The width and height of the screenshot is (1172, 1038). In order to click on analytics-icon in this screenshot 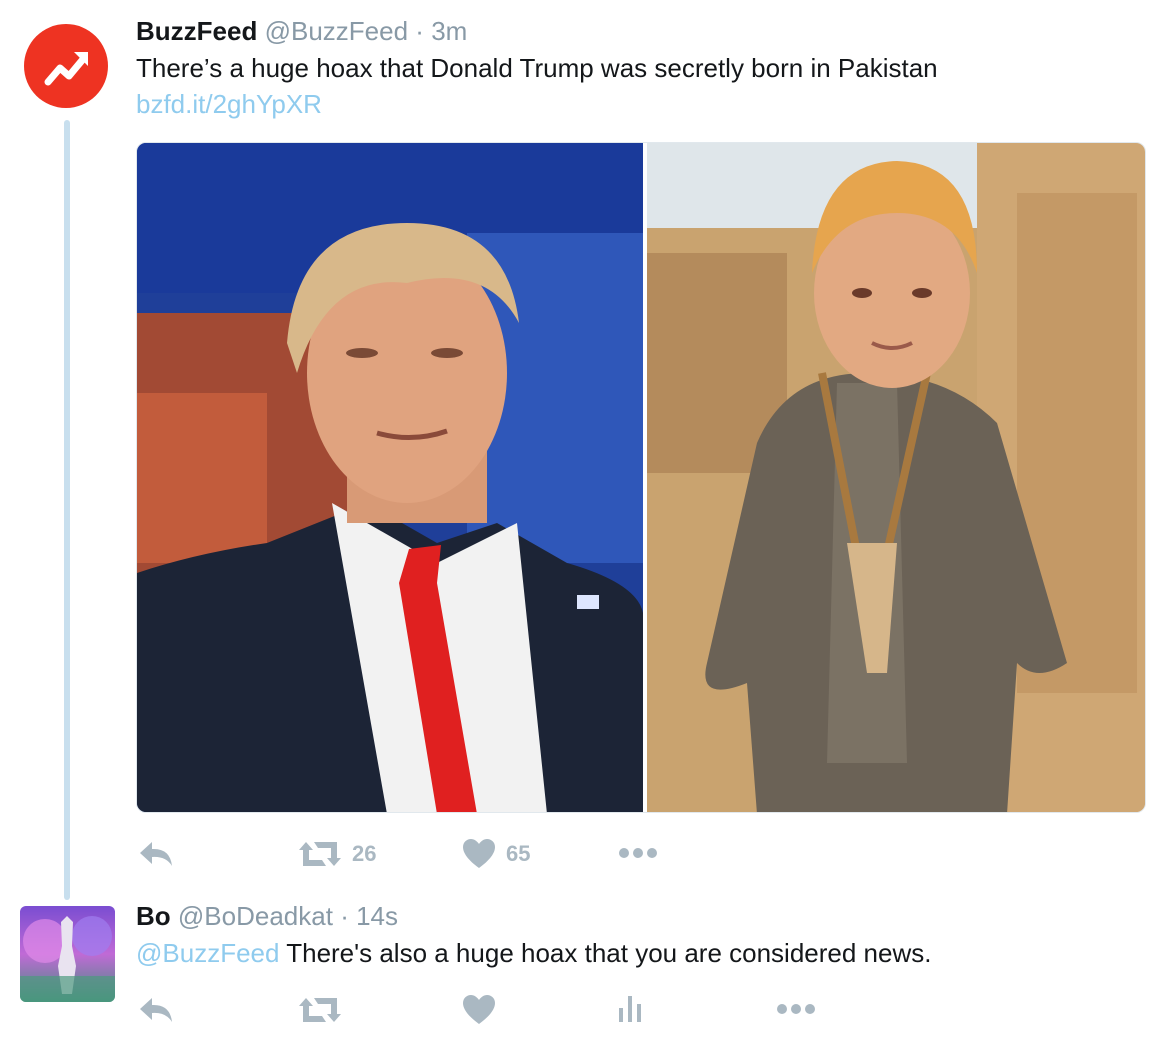, I will do `click(630, 1009)`.